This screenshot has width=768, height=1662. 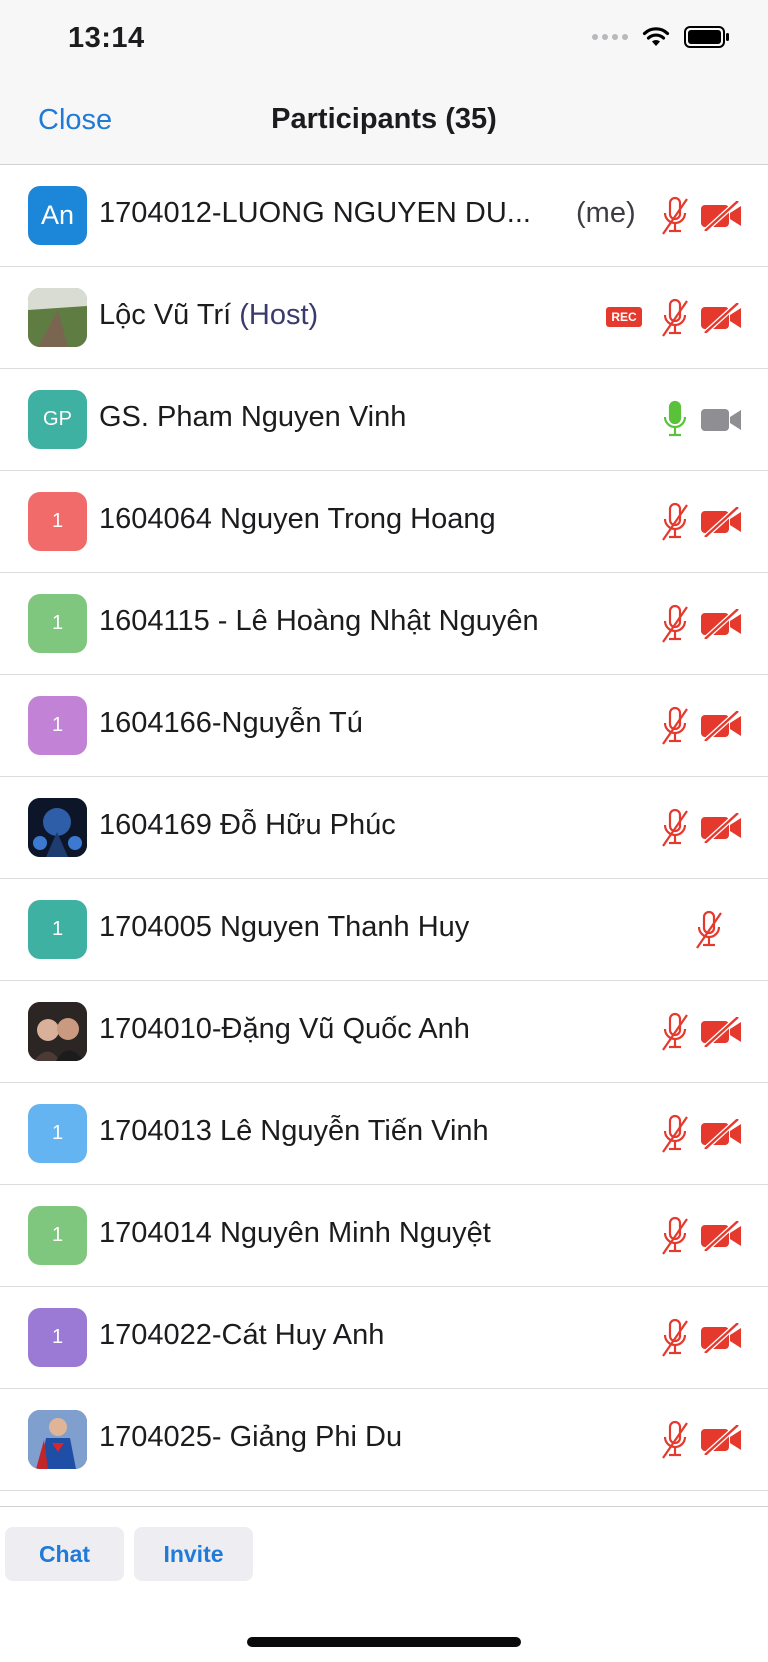 I want to click on participant-name: 1704022-Cát Huy Anh, so click(x=241, y=1335).